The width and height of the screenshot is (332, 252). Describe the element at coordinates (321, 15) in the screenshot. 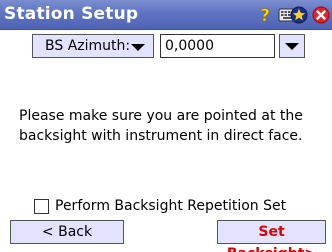

I see `close-icon` at that location.